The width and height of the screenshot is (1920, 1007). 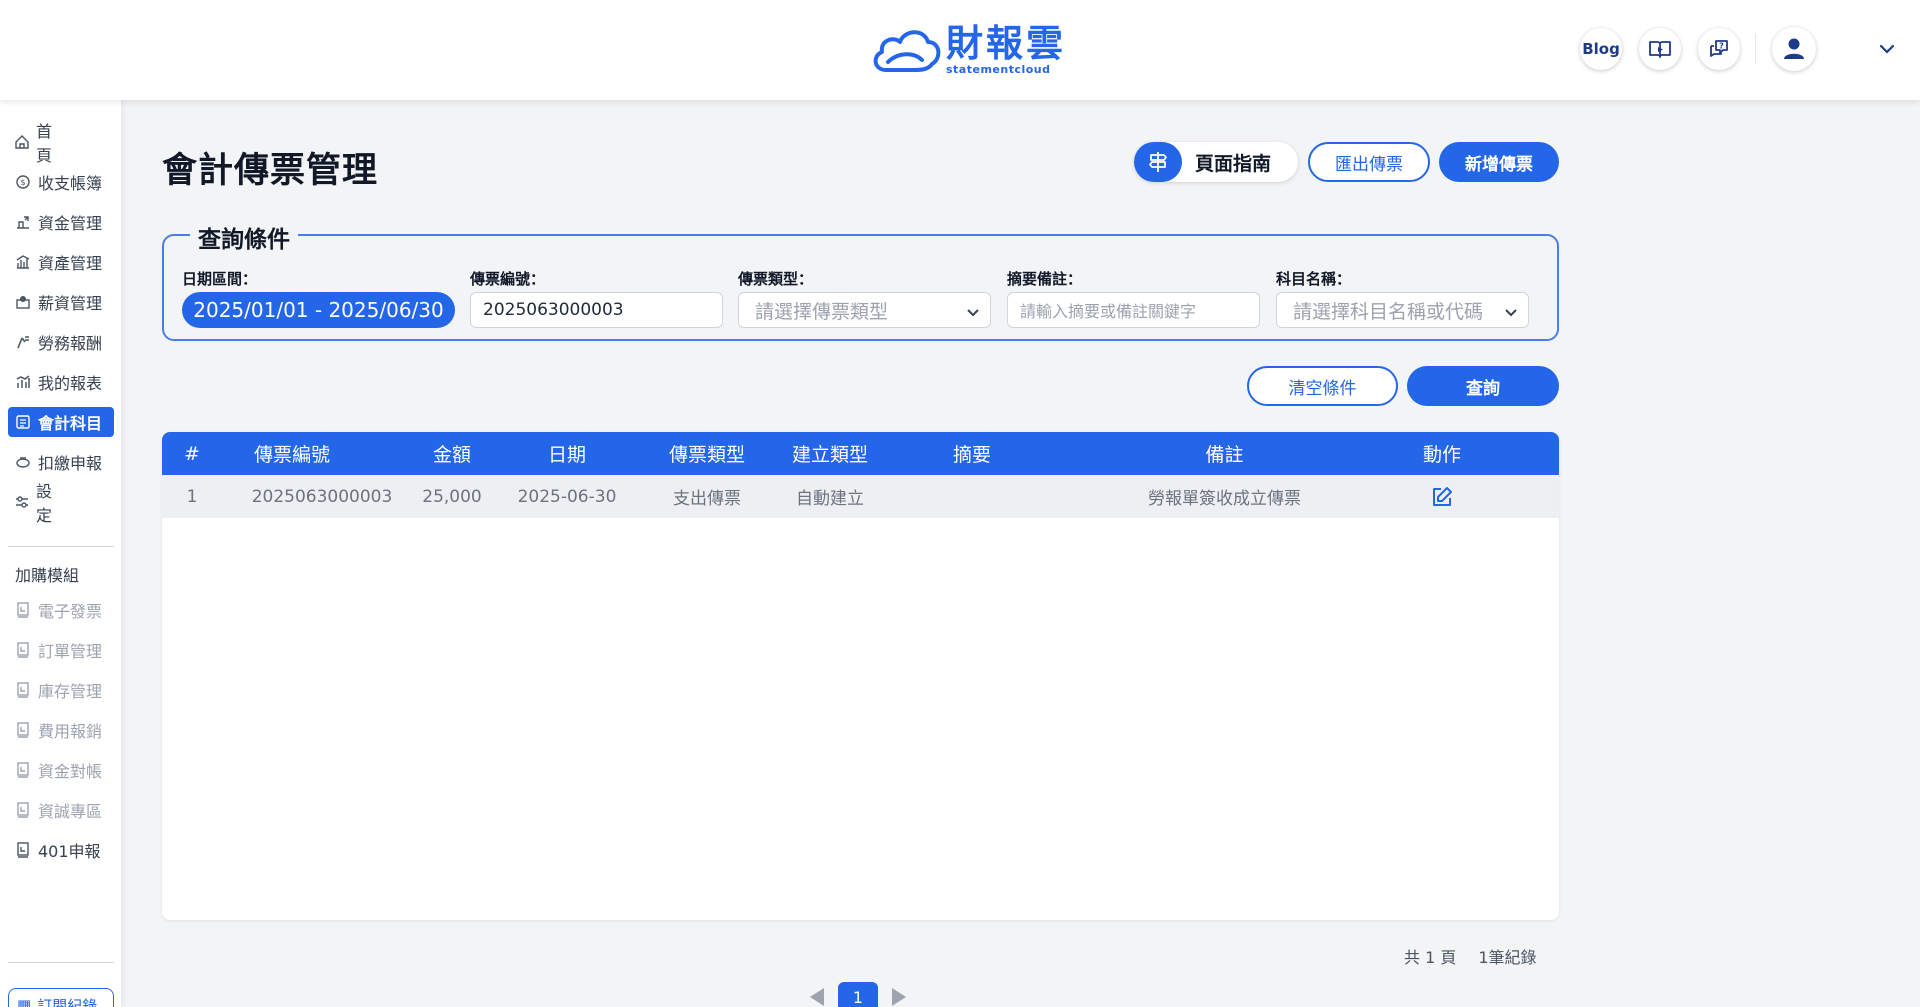 I want to click on export-voucher-button: 匯出傳票, so click(x=1369, y=162).